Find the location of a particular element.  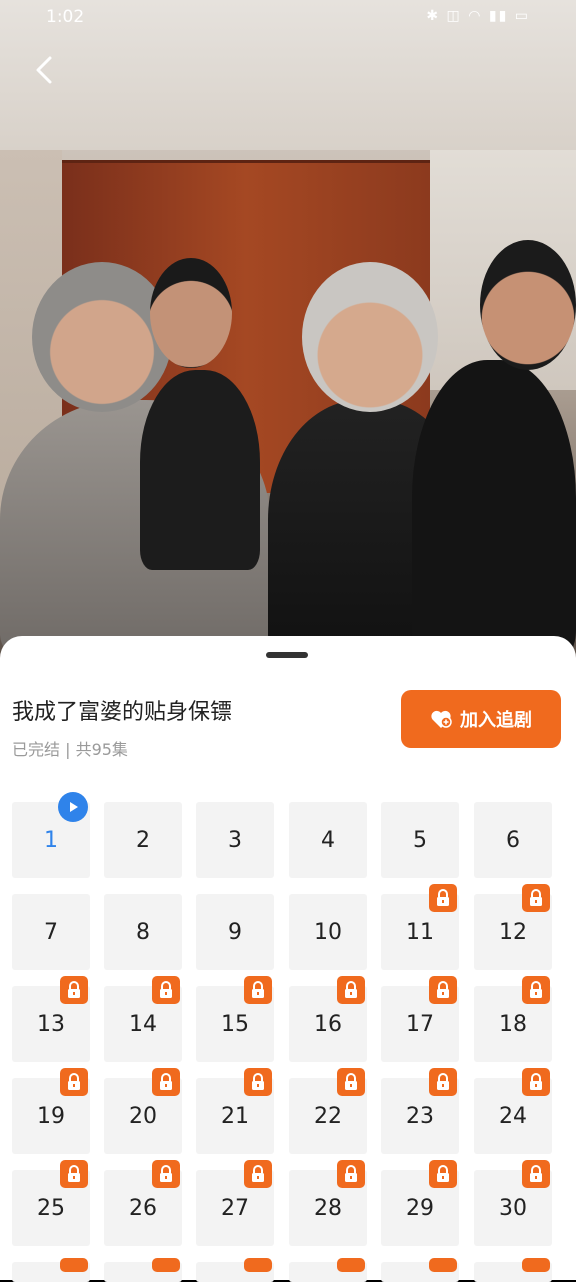

episode-item: 4 is located at coordinates (328, 840).